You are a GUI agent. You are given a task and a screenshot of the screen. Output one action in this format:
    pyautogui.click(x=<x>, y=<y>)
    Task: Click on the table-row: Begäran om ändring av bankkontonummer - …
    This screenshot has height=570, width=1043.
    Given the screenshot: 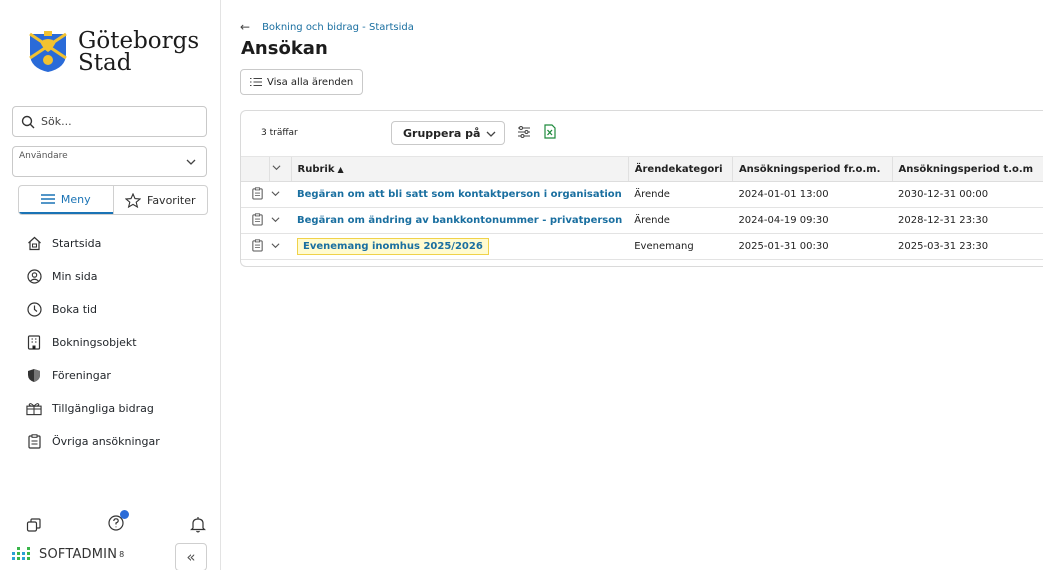 What is the action you would take?
    pyautogui.click(x=642, y=220)
    